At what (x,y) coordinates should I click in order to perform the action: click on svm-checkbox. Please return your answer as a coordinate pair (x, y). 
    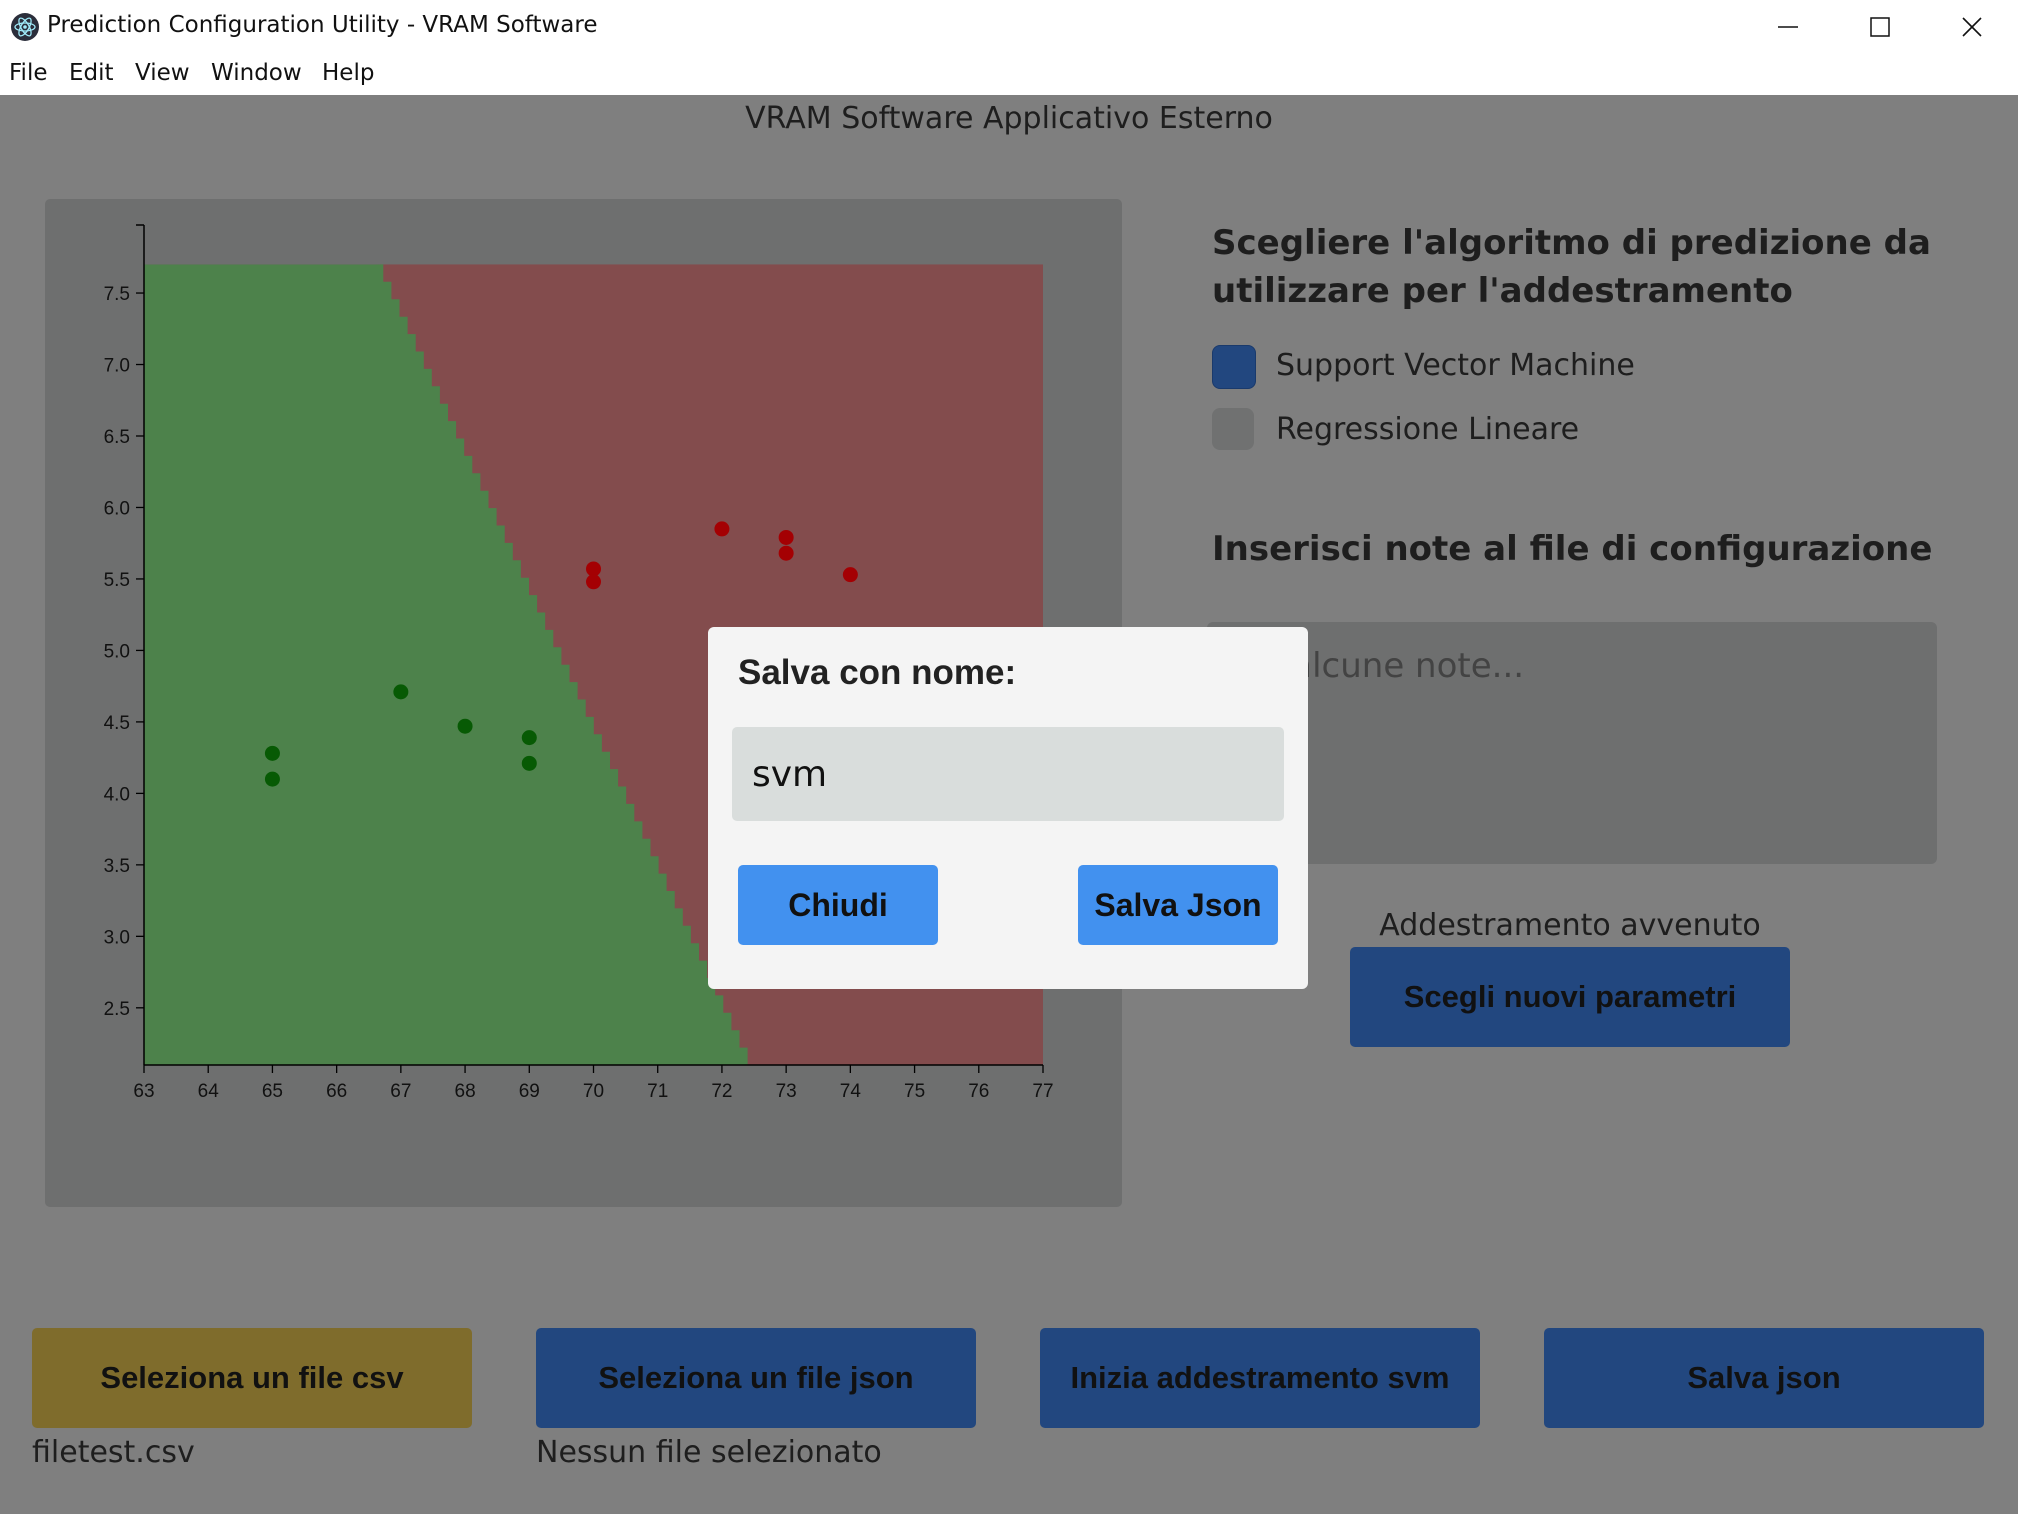
    Looking at the image, I should click on (1234, 367).